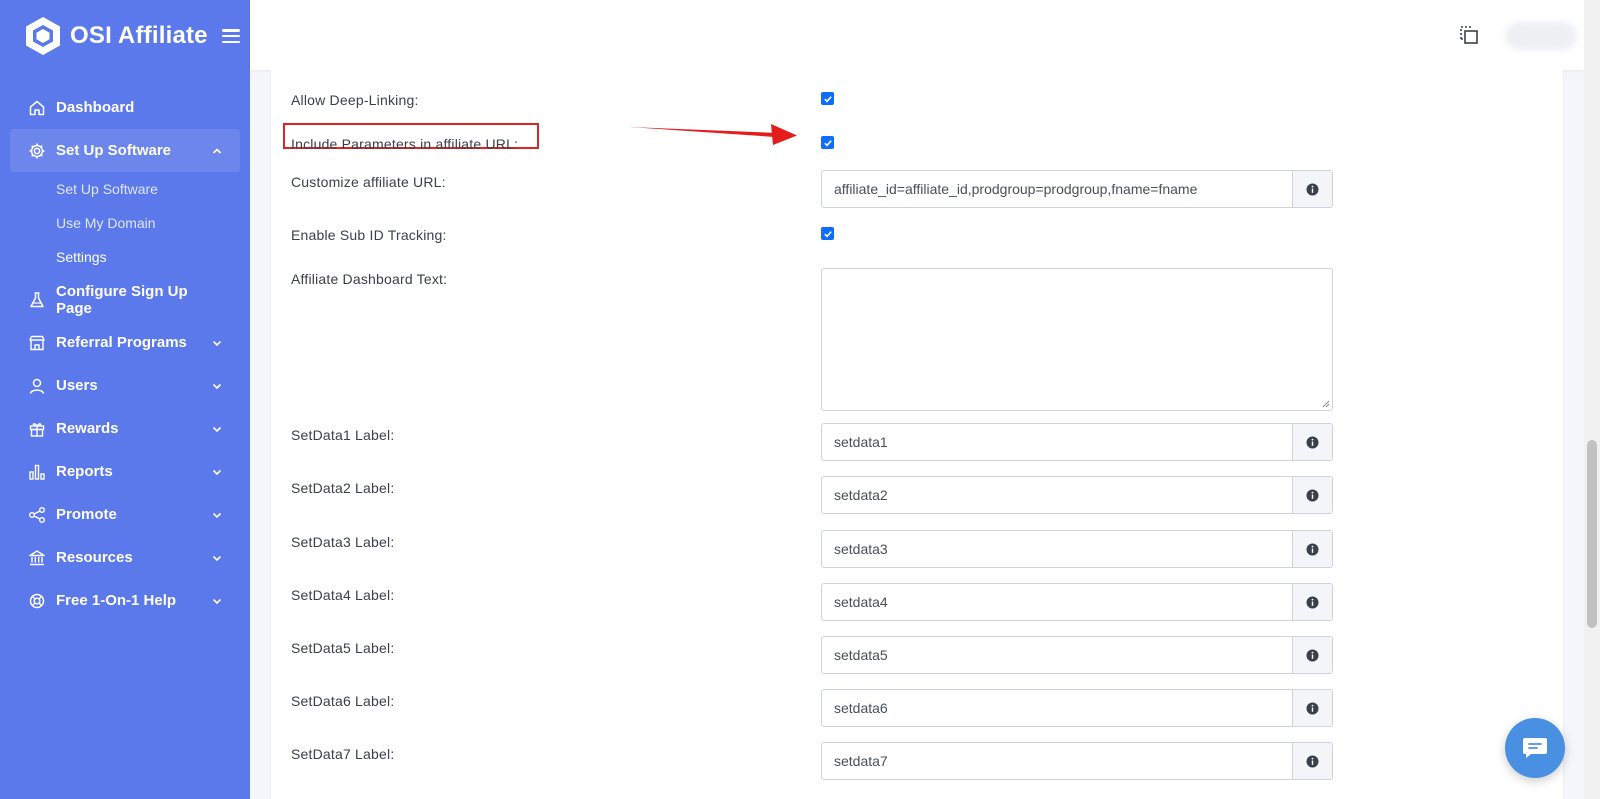 This screenshot has width=1600, height=799. I want to click on bar-chart-icon, so click(37, 472).